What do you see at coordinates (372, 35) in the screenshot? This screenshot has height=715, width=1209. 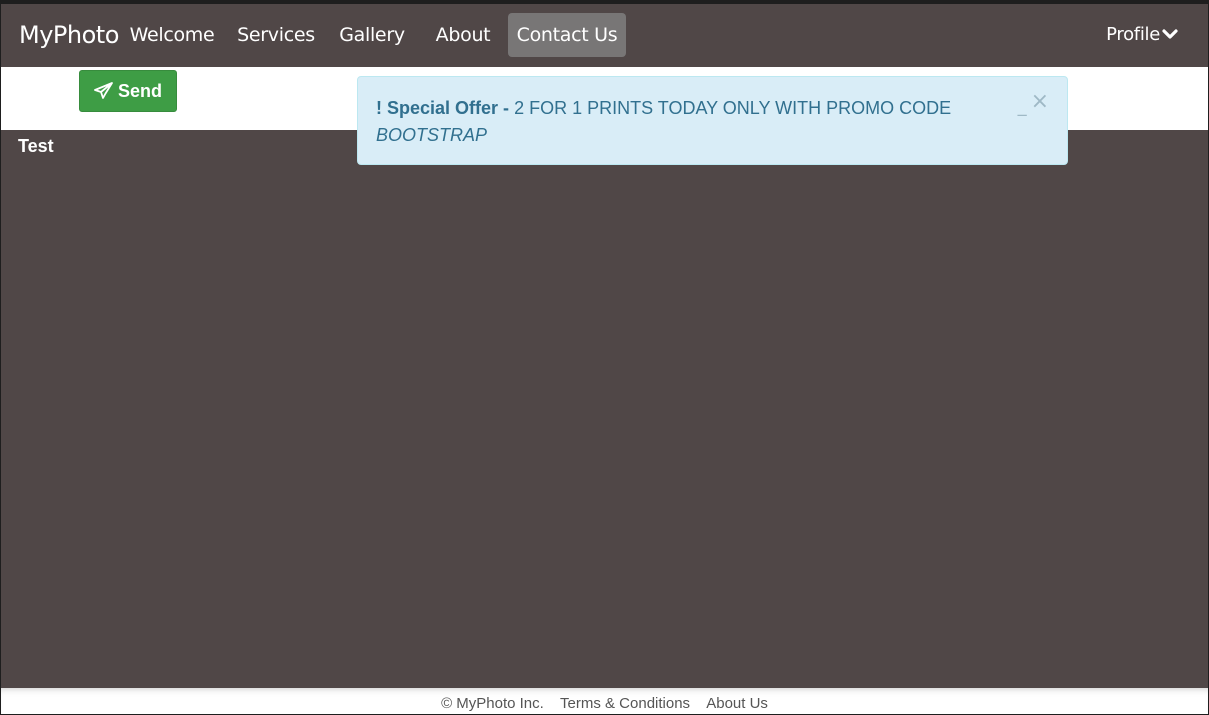 I see `nav-item-gallery: Gallery` at bounding box center [372, 35].